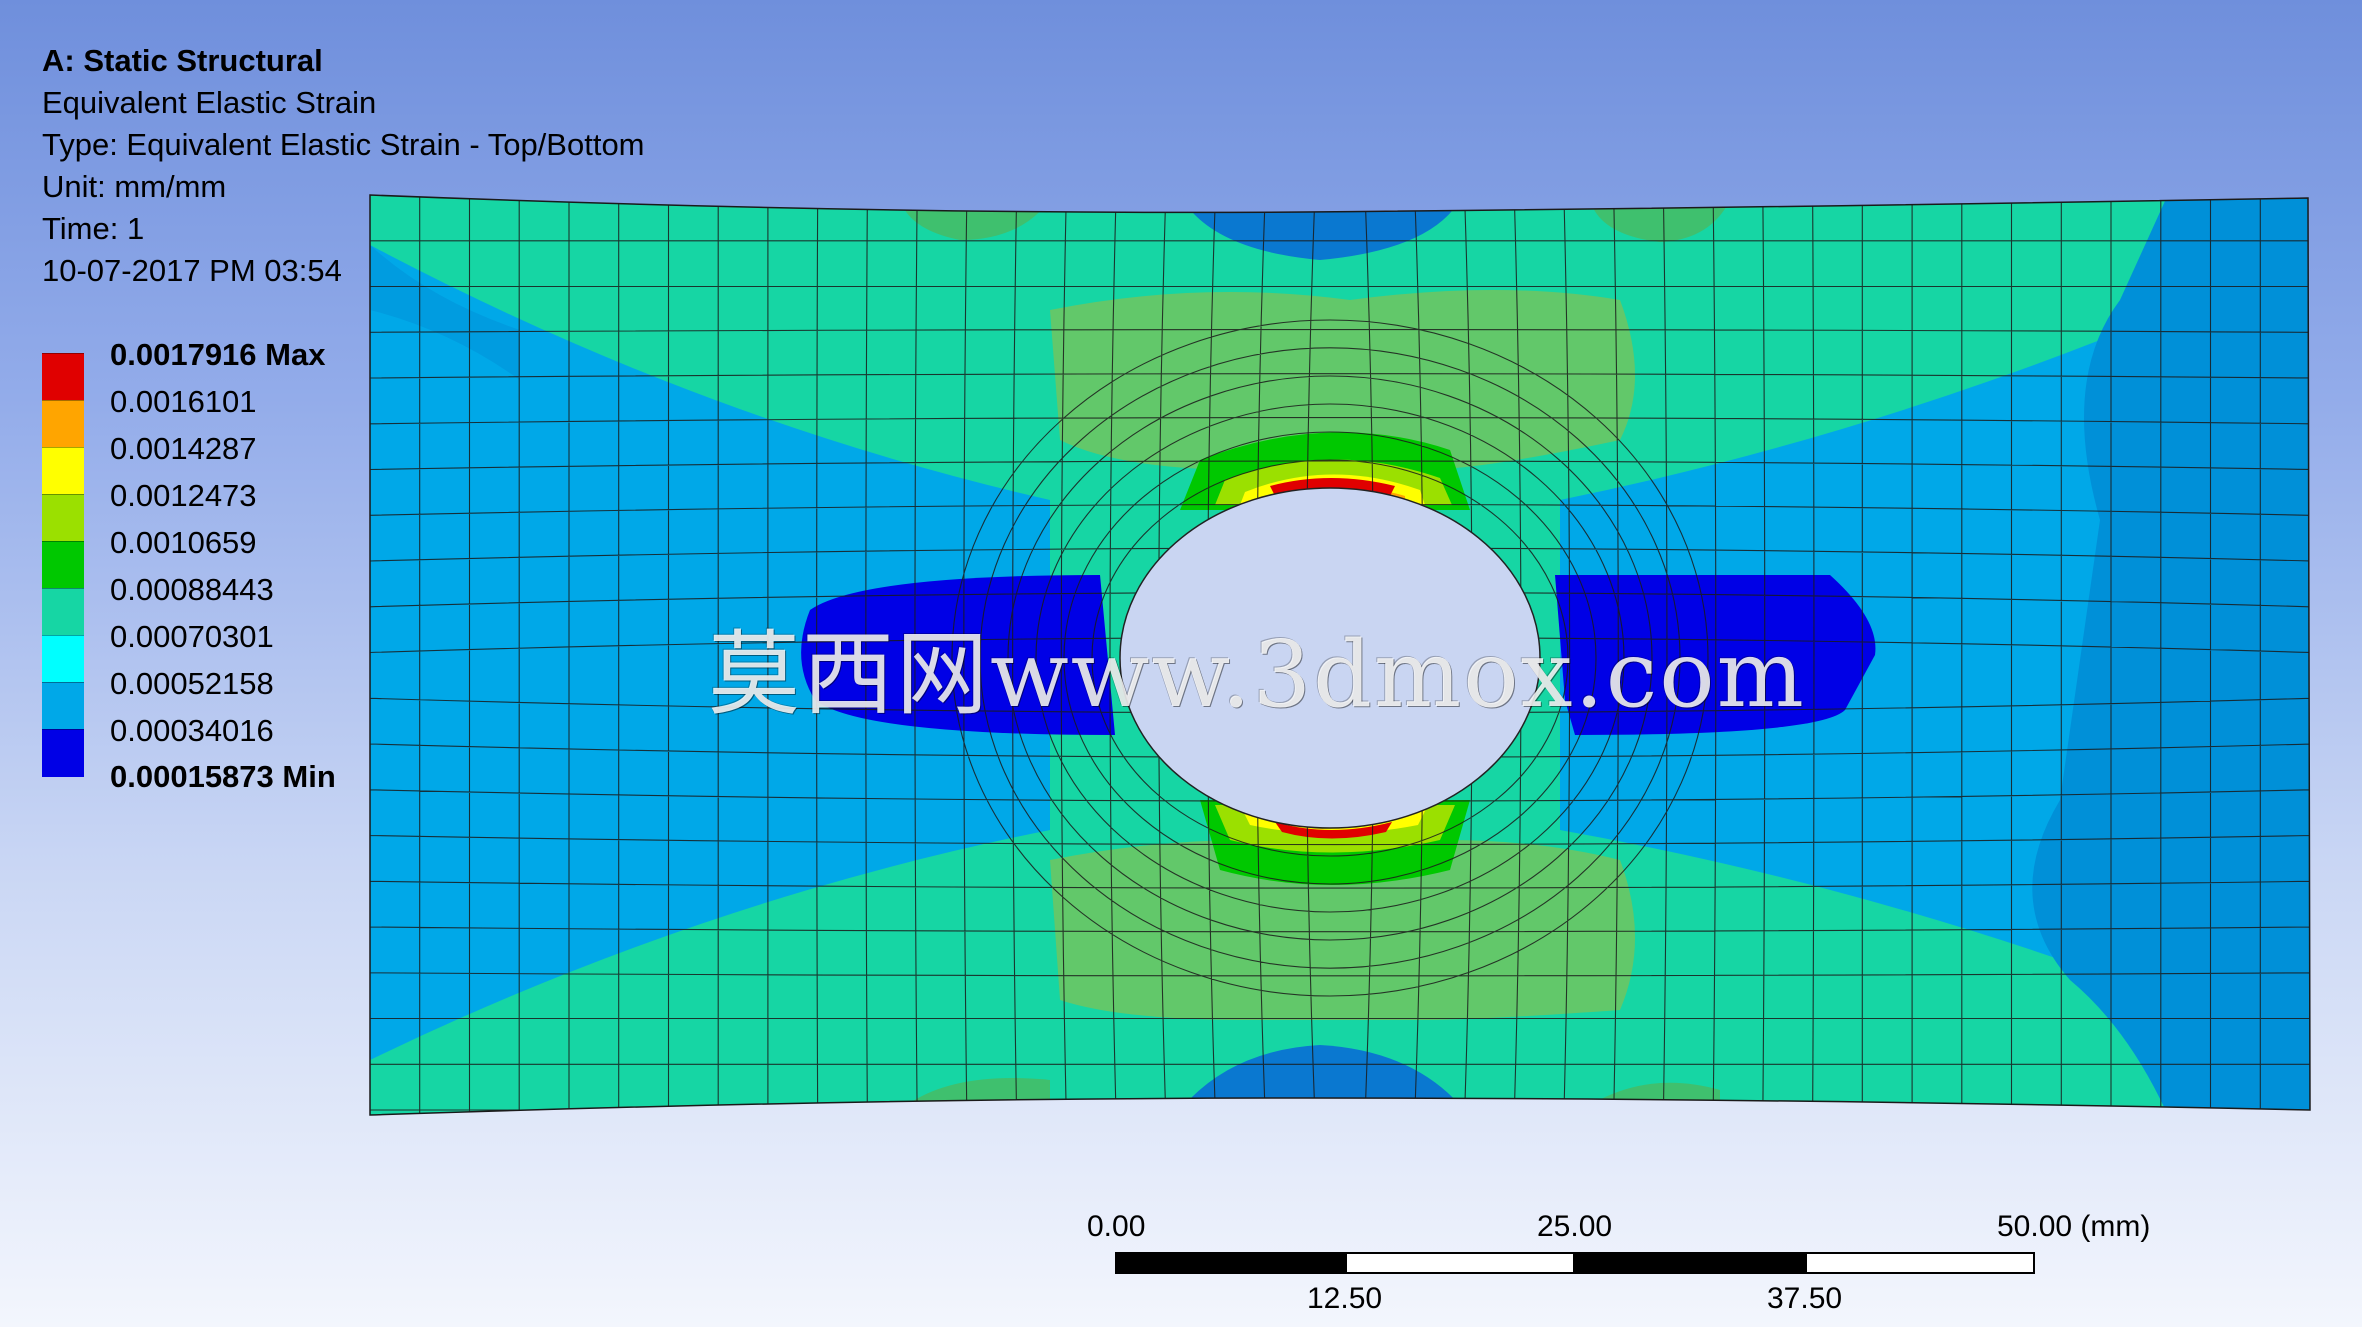 This screenshot has height=1327, width=2362. I want to click on scale-tick-37-5: 37.50, so click(1805, 1298).